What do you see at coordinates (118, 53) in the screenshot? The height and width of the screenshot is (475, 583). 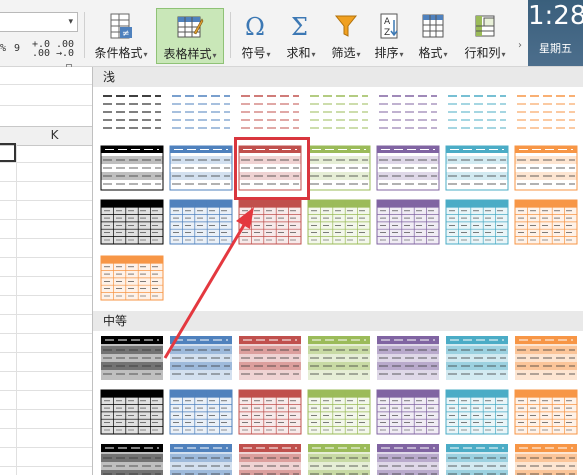 I see `conditional-format-label: 条件格式` at bounding box center [118, 53].